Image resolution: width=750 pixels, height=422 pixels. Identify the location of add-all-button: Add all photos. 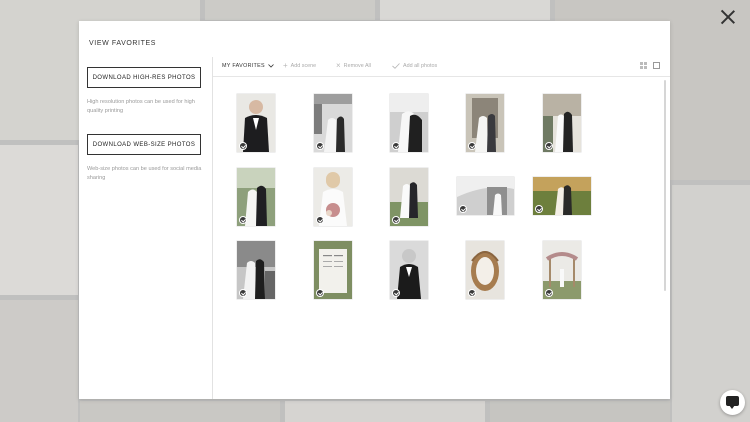
(414, 66).